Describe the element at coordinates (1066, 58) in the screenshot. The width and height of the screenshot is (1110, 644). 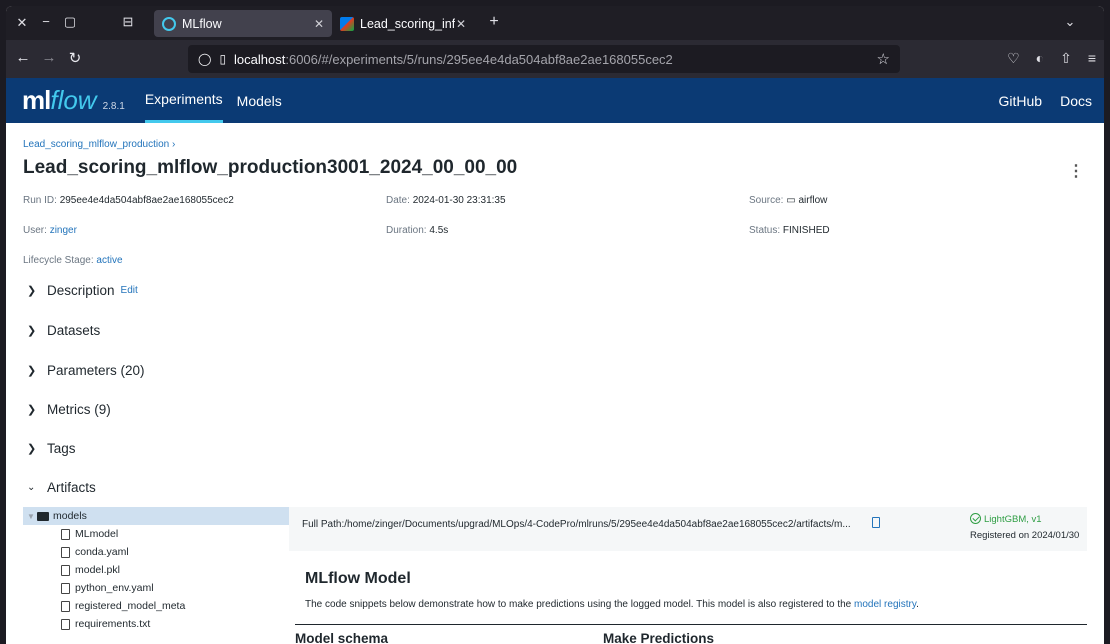
I see `extensions-icon: ⇧` at that location.